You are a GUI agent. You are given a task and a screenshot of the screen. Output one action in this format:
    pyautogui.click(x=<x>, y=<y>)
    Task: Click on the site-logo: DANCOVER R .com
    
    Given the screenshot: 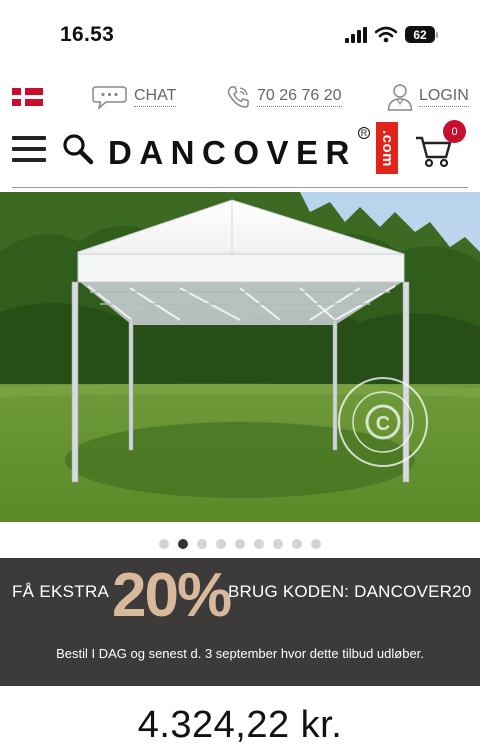 What is the action you would take?
    pyautogui.click(x=253, y=147)
    